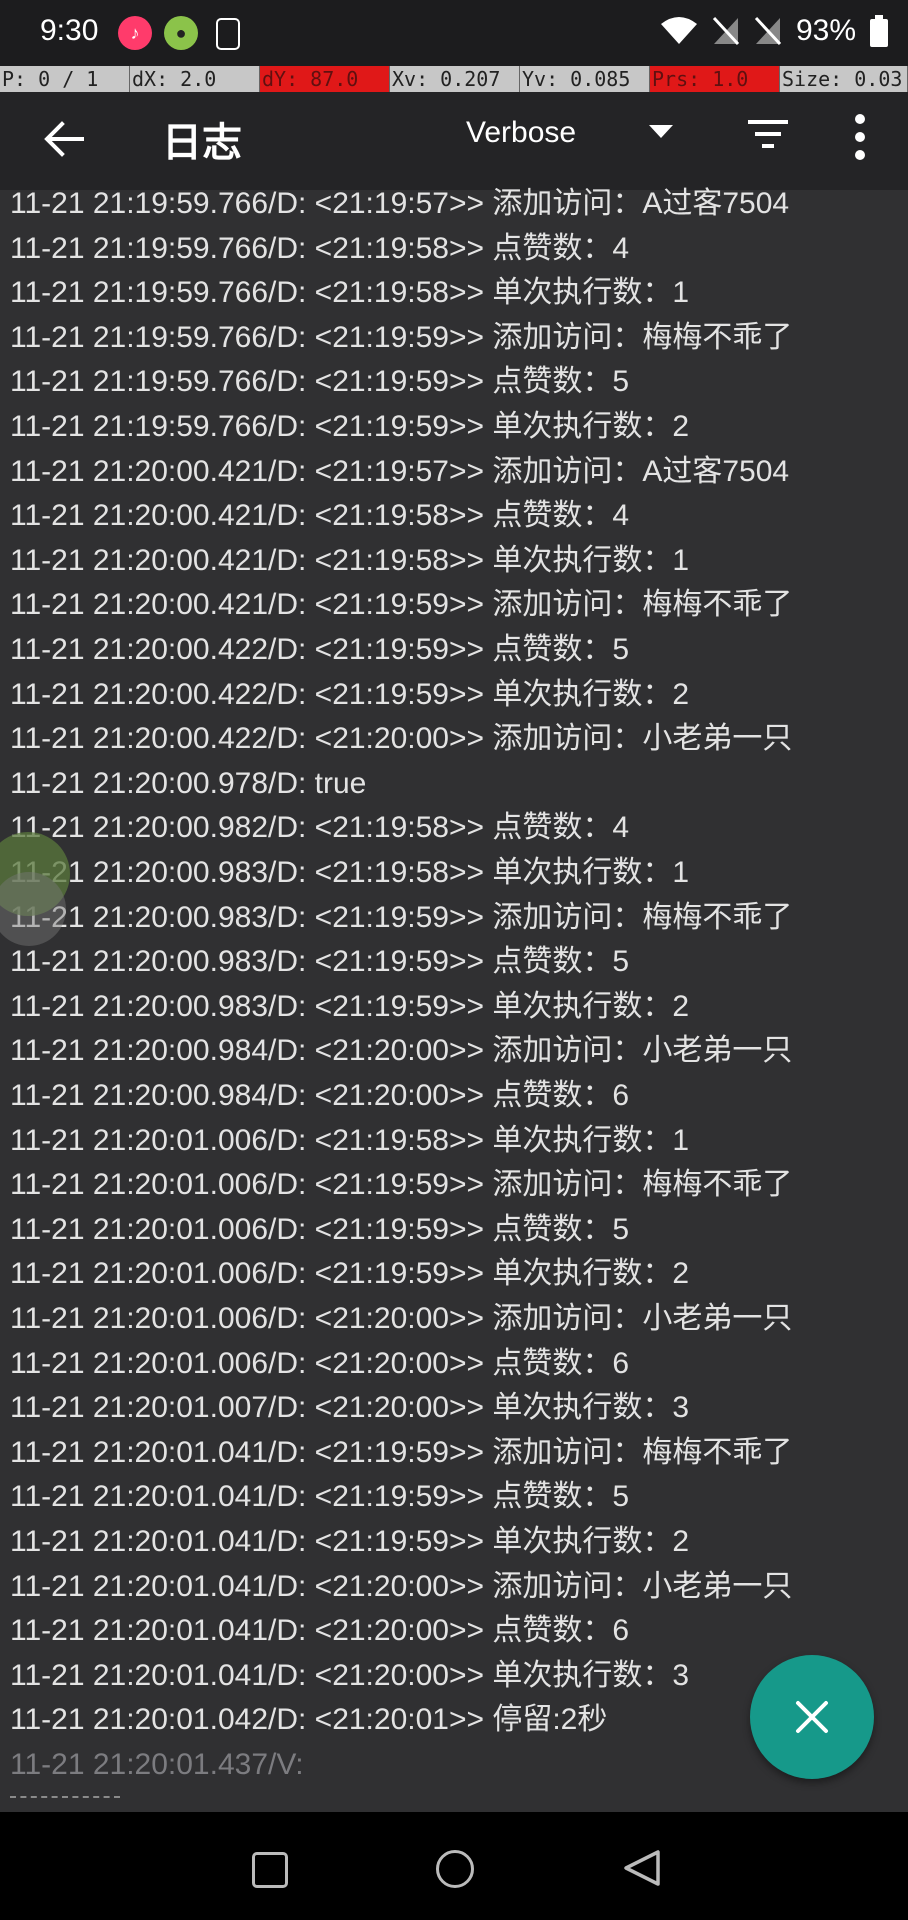 The width and height of the screenshot is (908, 1920). I want to click on page-title: 日志, so click(202, 143).